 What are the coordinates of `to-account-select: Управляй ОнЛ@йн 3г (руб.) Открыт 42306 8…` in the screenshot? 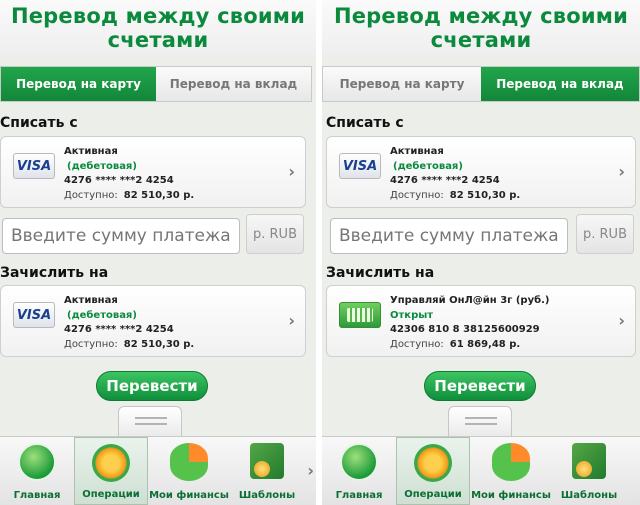 It's located at (481, 321).